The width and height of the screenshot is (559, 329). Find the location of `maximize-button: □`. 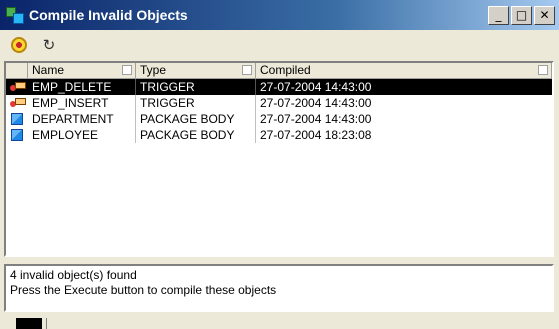

maximize-button: □ is located at coordinates (521, 15).